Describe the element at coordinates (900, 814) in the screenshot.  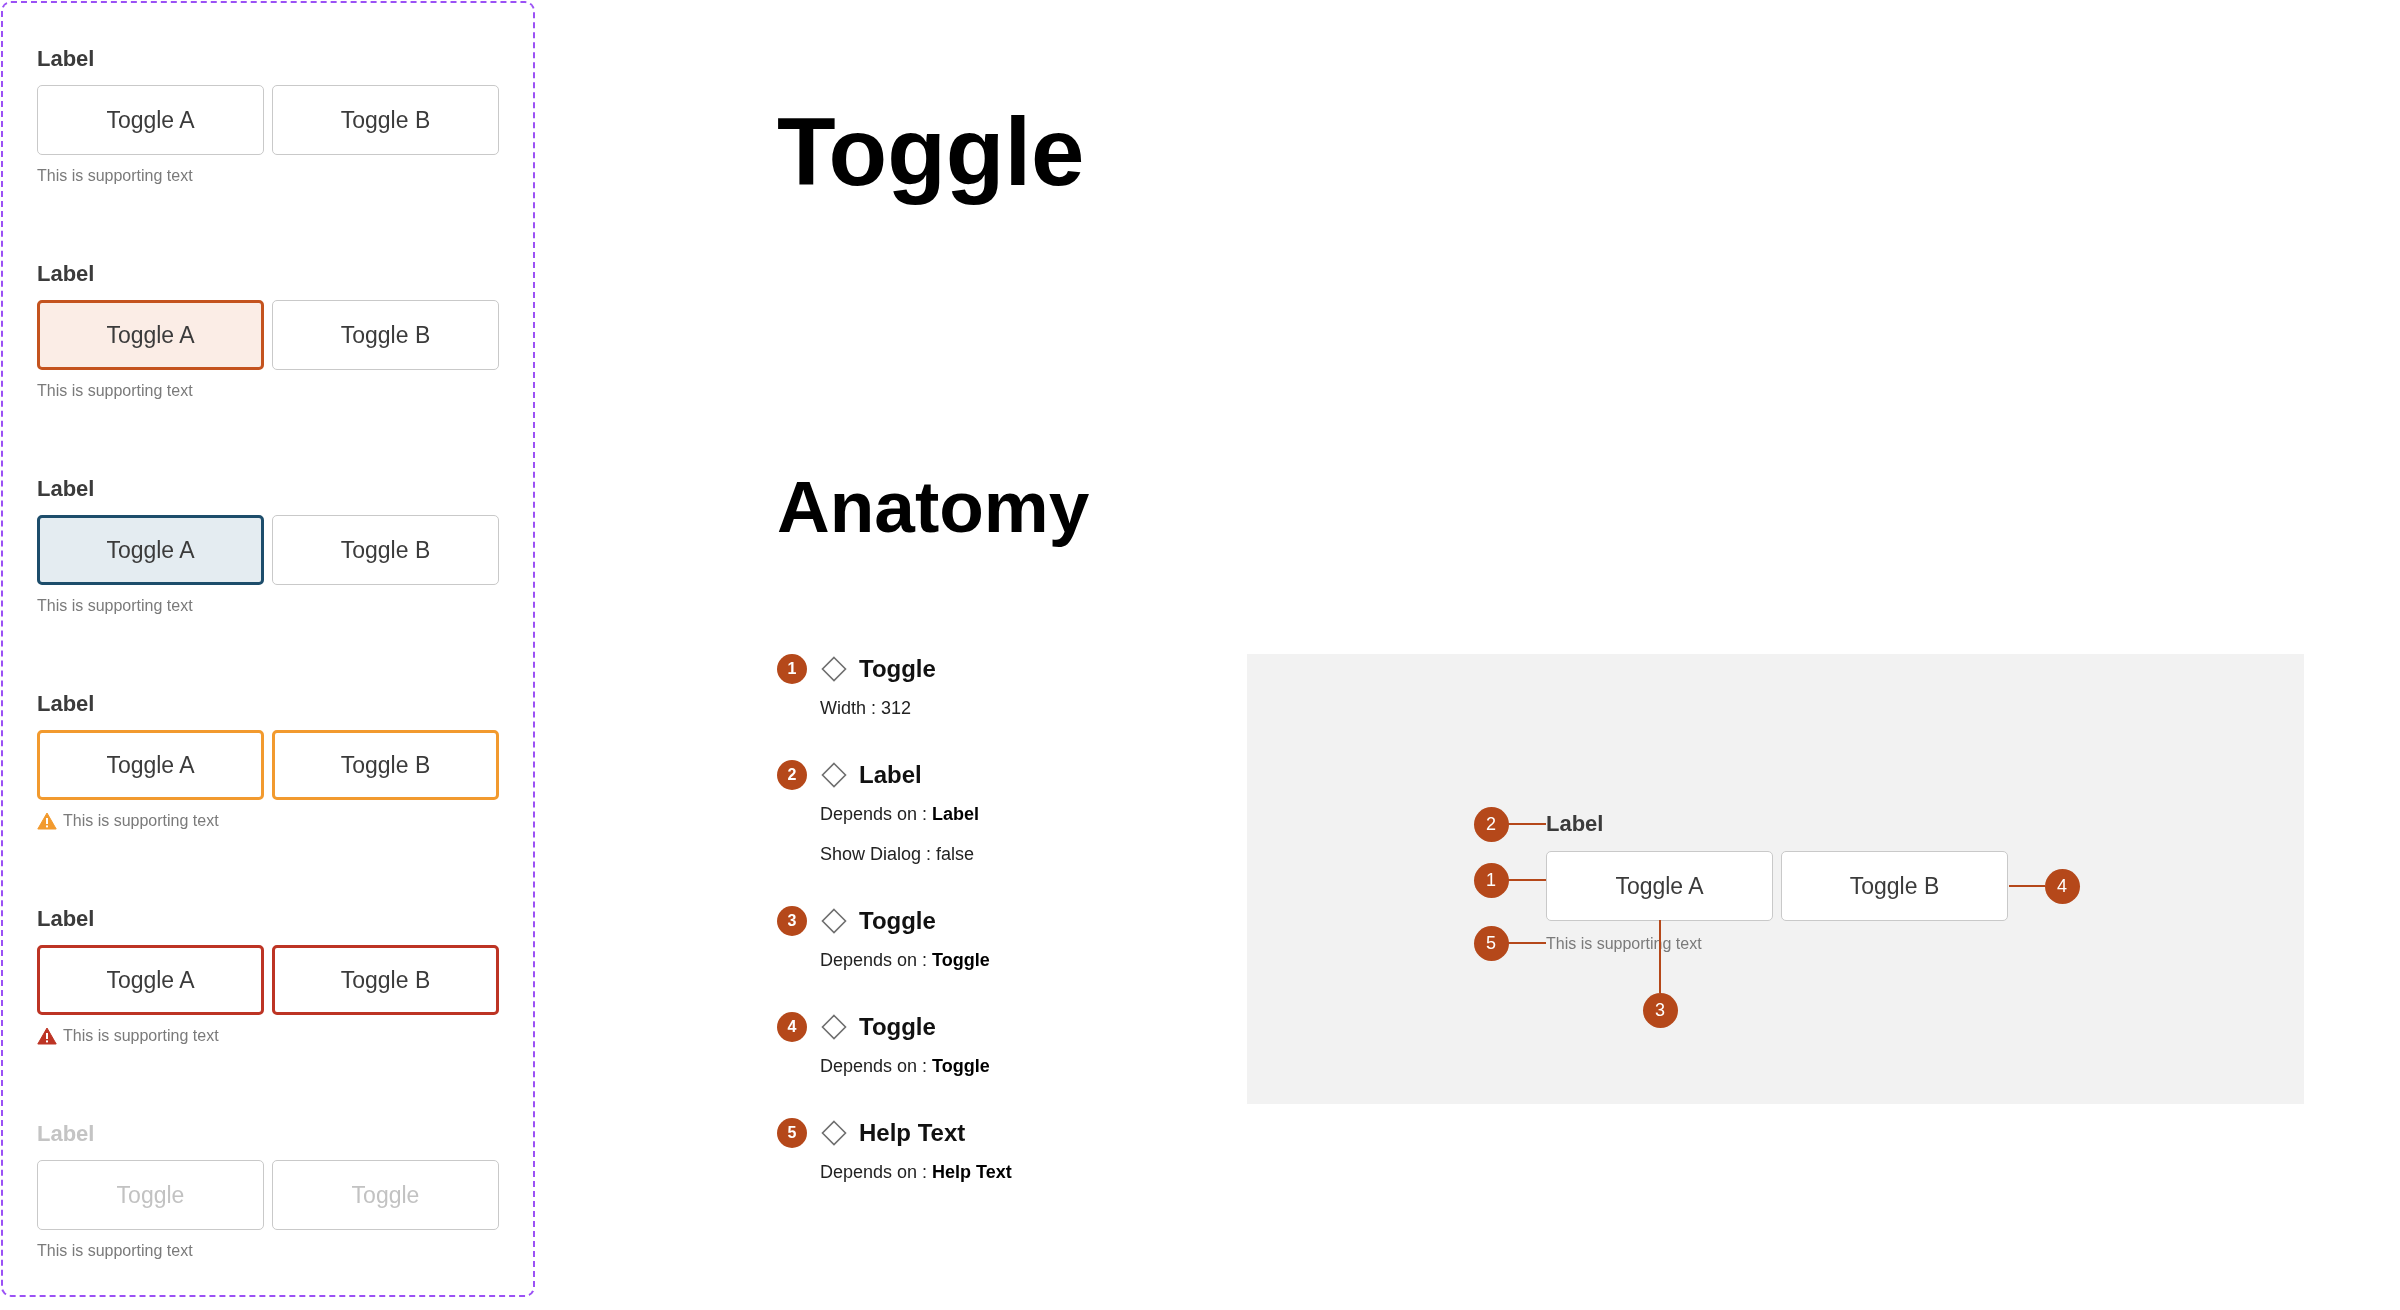
I see `property-text: Depends on : Label` at that location.